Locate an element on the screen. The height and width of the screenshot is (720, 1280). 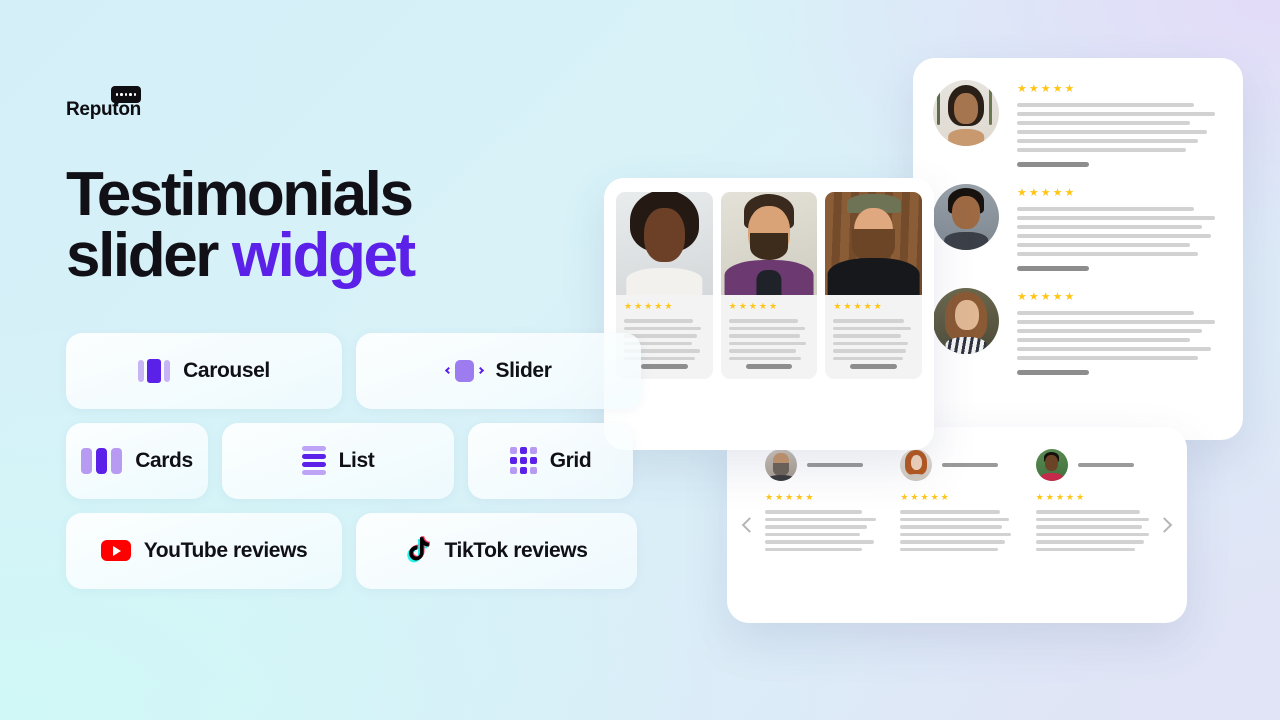
feature-chip-row-2: Cards List Grid is located at coordinates (366, 460).